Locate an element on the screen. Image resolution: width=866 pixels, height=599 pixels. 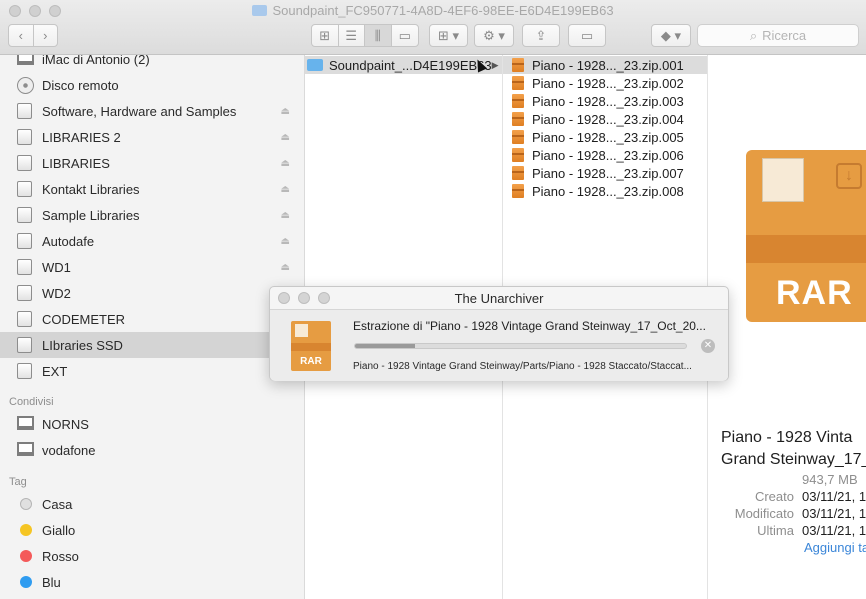
file-name: Piano - 1928..._23.zip.003 is located at coordinates (608, 101).